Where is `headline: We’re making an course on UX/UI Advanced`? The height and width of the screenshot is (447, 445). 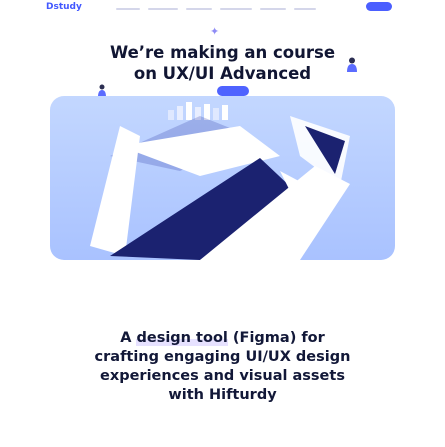 headline: We’re making an course on UX/UI Advanced is located at coordinates (222, 63).